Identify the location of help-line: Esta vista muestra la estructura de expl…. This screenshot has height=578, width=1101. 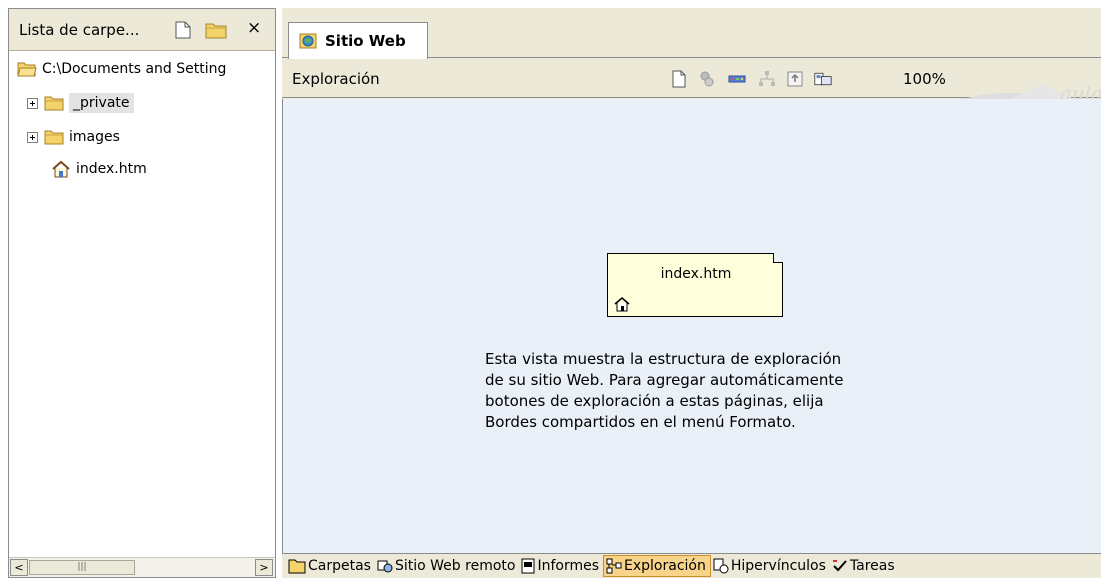
(663, 359).